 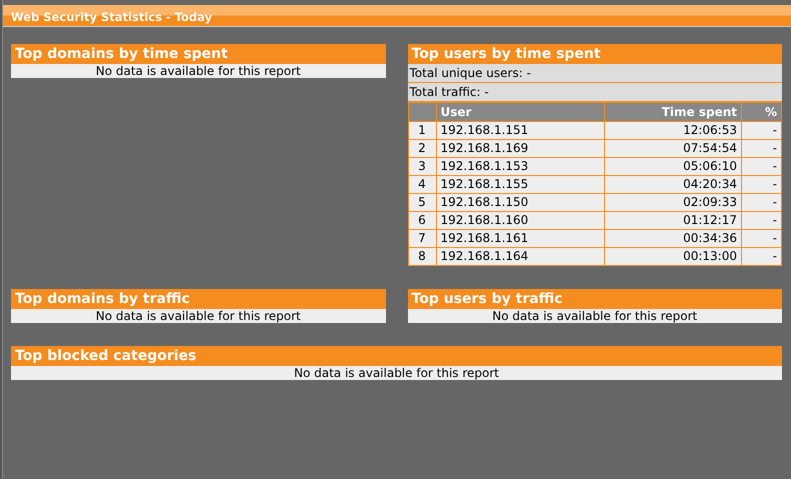 What do you see at coordinates (520, 203) in the screenshot?
I see `table-cell: 192.168.1.150` at bounding box center [520, 203].